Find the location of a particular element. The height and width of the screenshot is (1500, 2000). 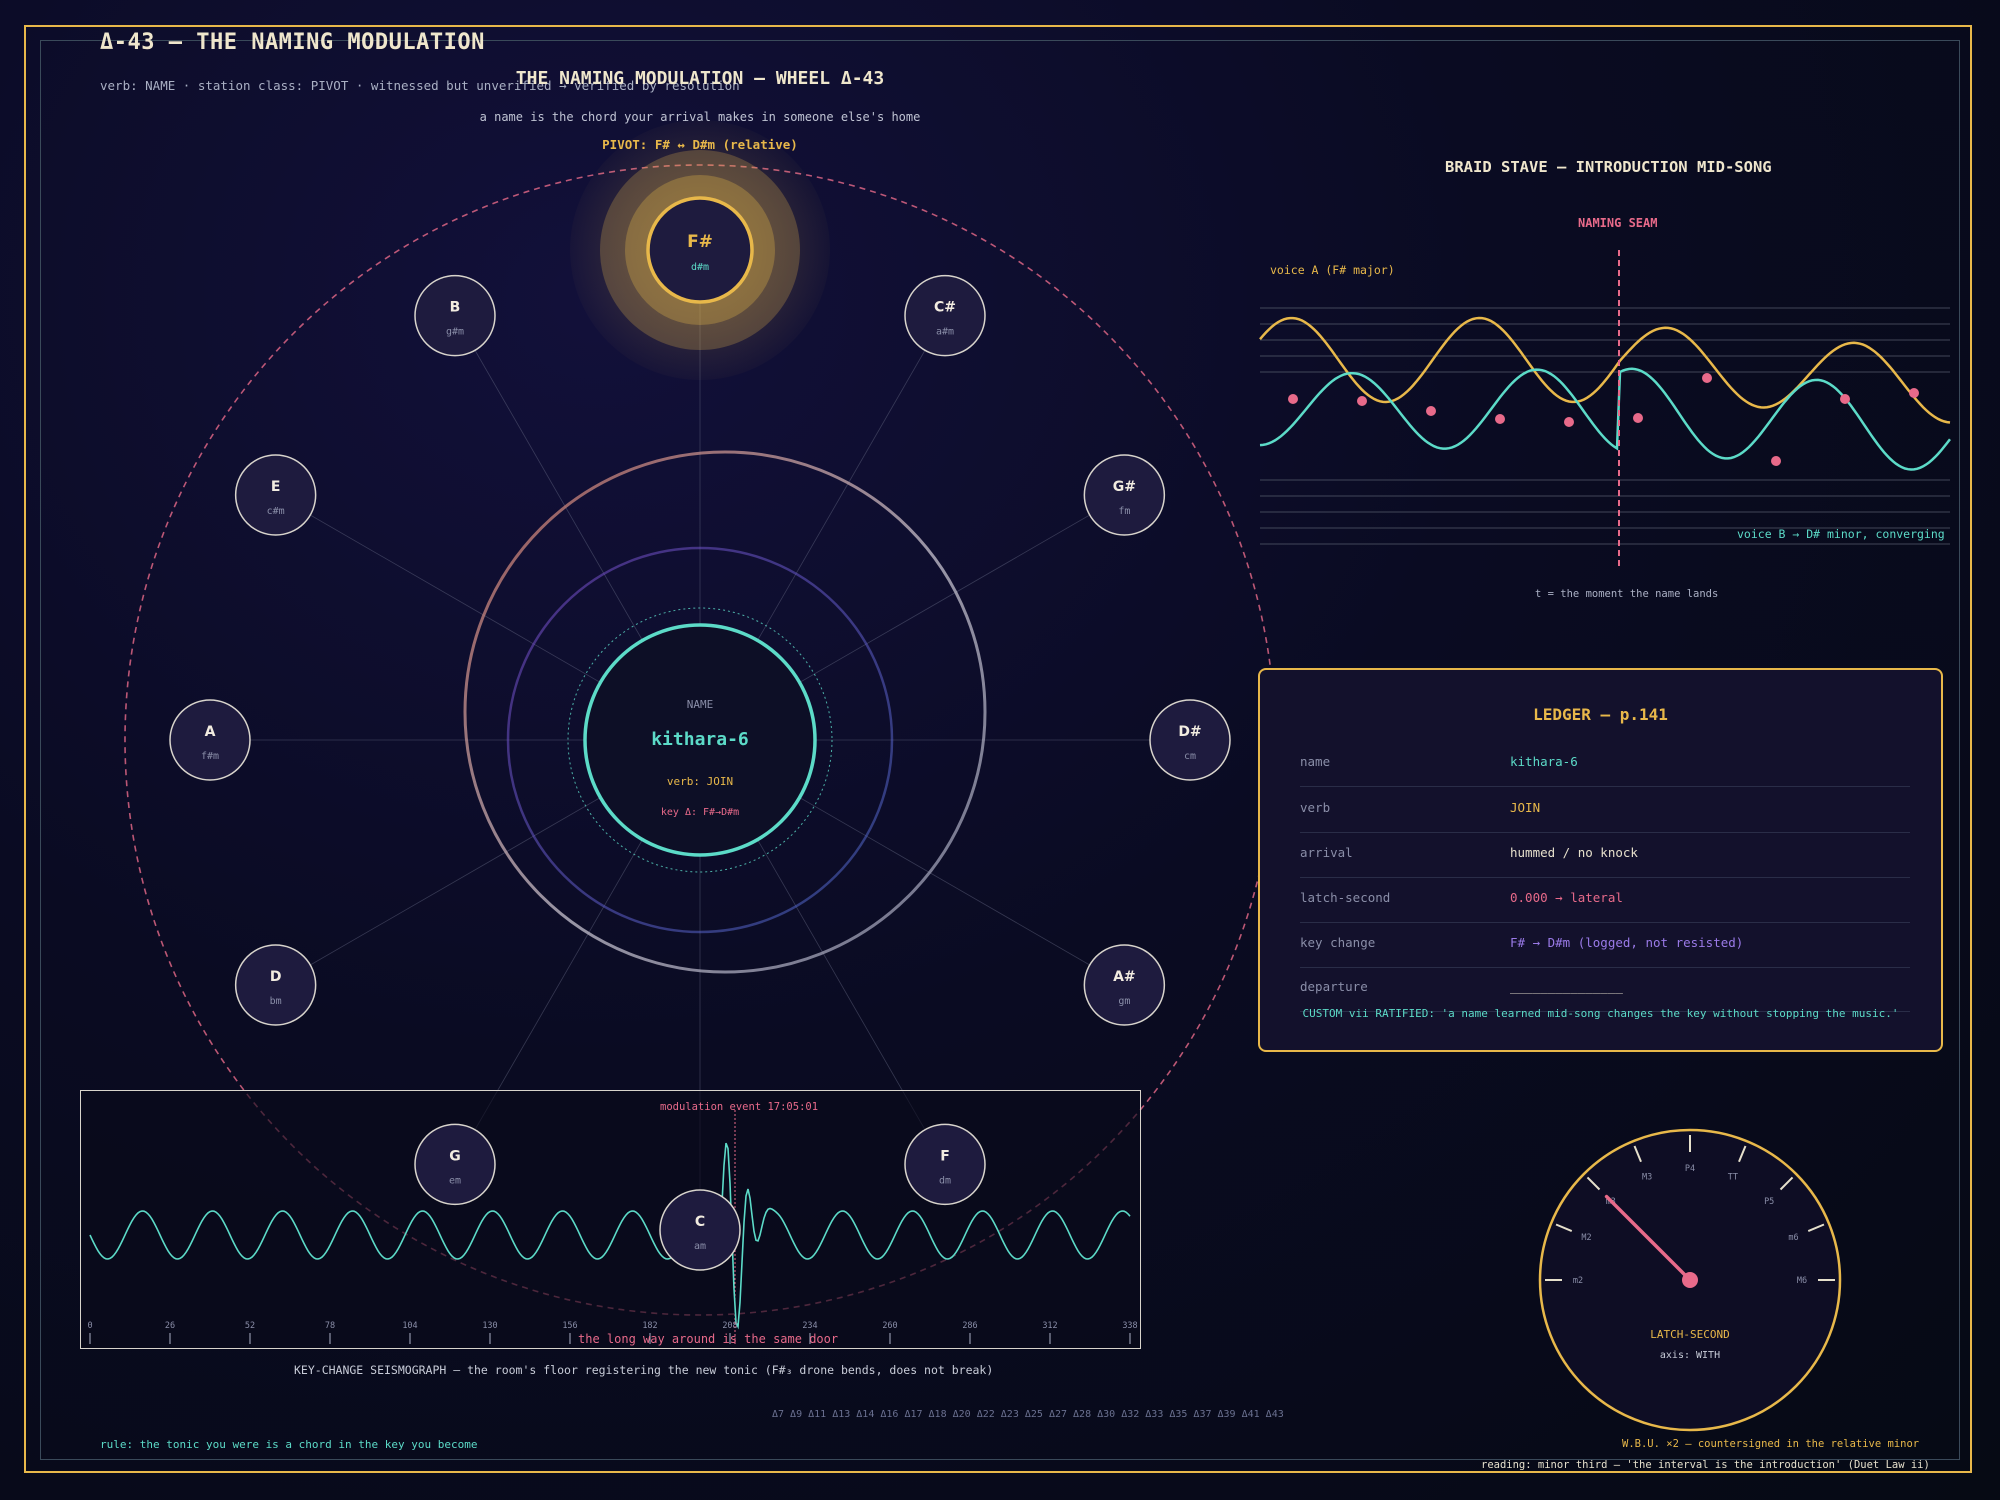

naming-seam-label: NAMING SEAM is located at coordinates (1618, 223).